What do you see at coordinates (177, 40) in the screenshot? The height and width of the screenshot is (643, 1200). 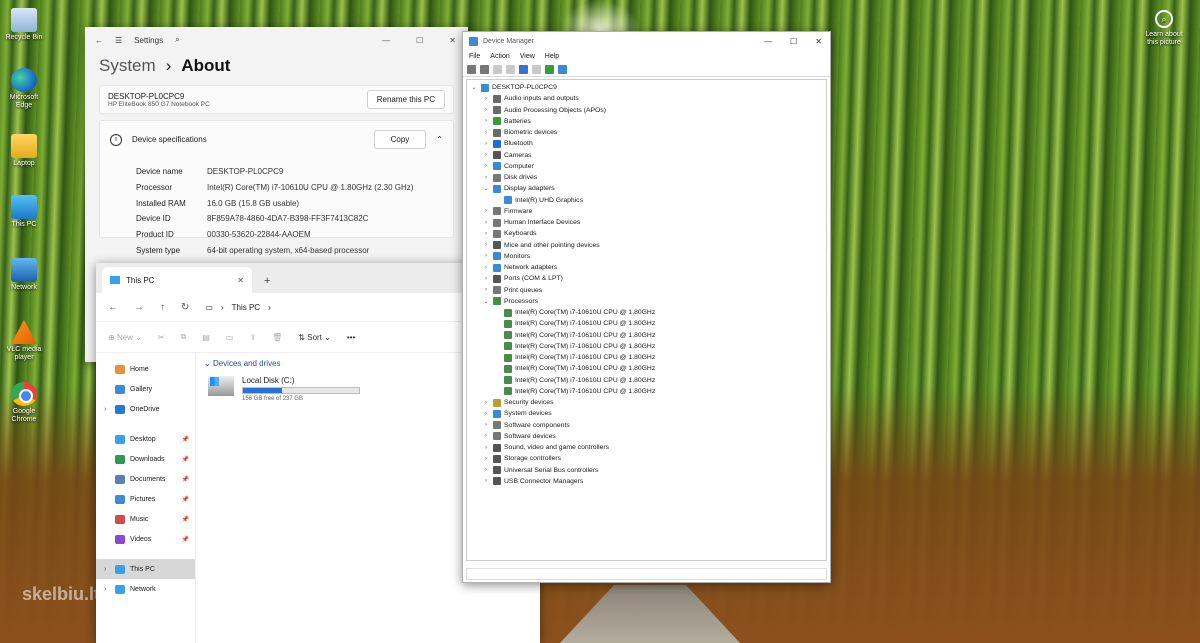 I see `search-icon: ⌕` at bounding box center [177, 40].